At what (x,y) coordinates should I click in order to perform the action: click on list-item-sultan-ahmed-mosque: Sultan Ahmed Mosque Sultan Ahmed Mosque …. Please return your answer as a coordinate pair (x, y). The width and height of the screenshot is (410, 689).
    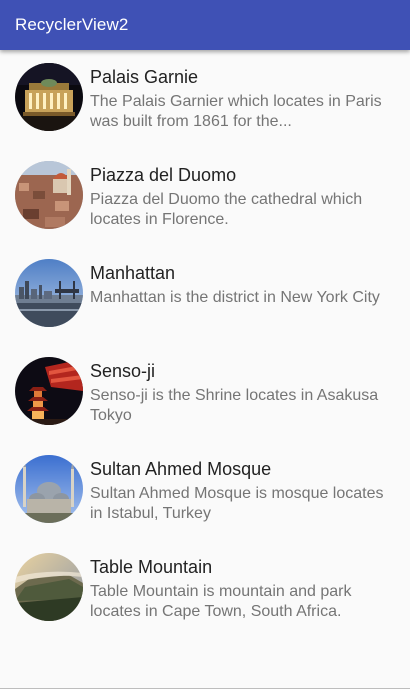
    Looking at the image, I should click on (205, 491).